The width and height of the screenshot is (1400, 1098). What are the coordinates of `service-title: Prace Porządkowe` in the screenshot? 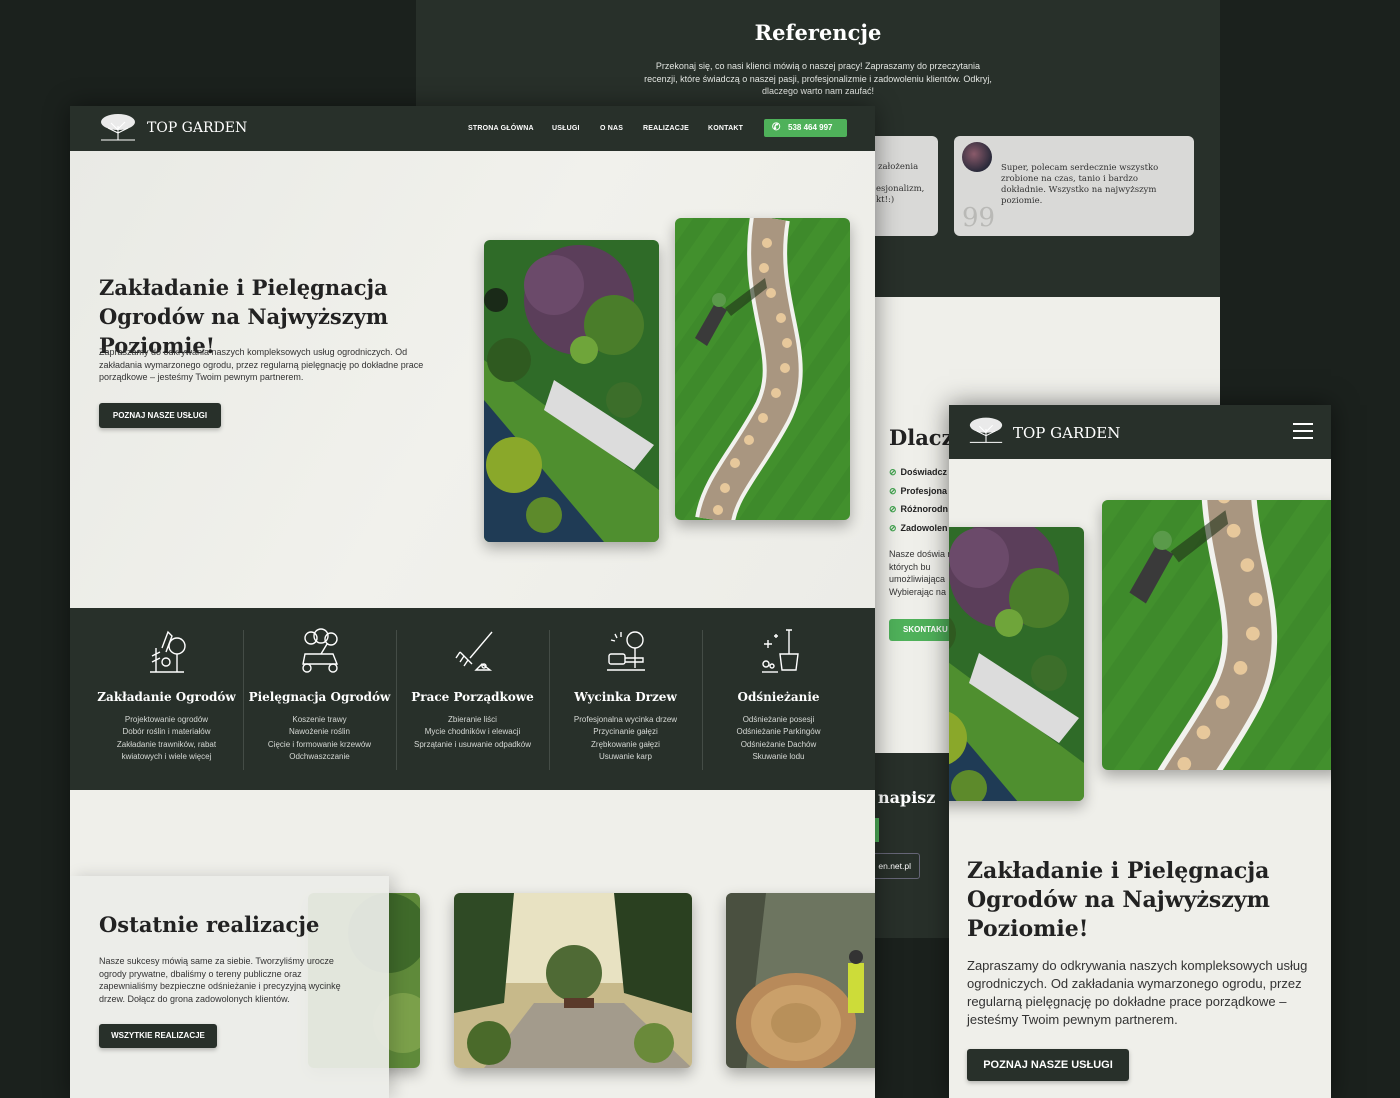 It's located at (472, 697).